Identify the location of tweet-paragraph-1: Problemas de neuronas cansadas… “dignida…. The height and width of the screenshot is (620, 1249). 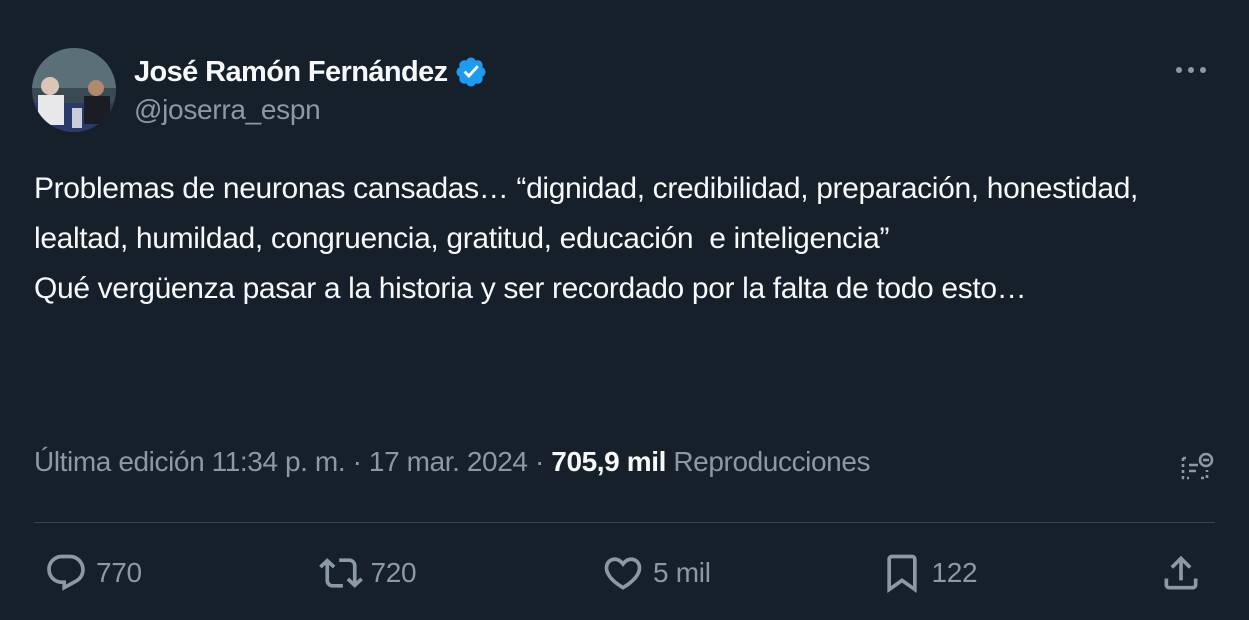
(590, 213).